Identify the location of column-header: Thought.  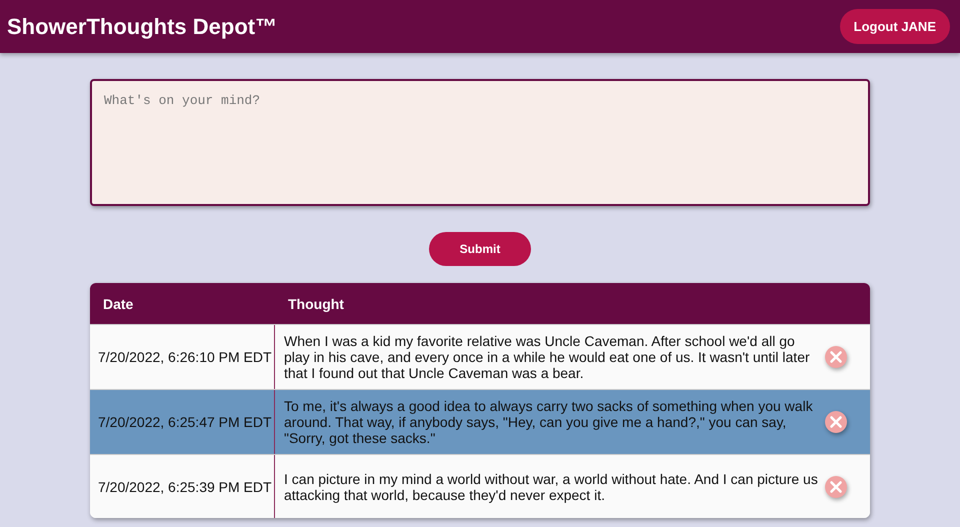
(316, 304).